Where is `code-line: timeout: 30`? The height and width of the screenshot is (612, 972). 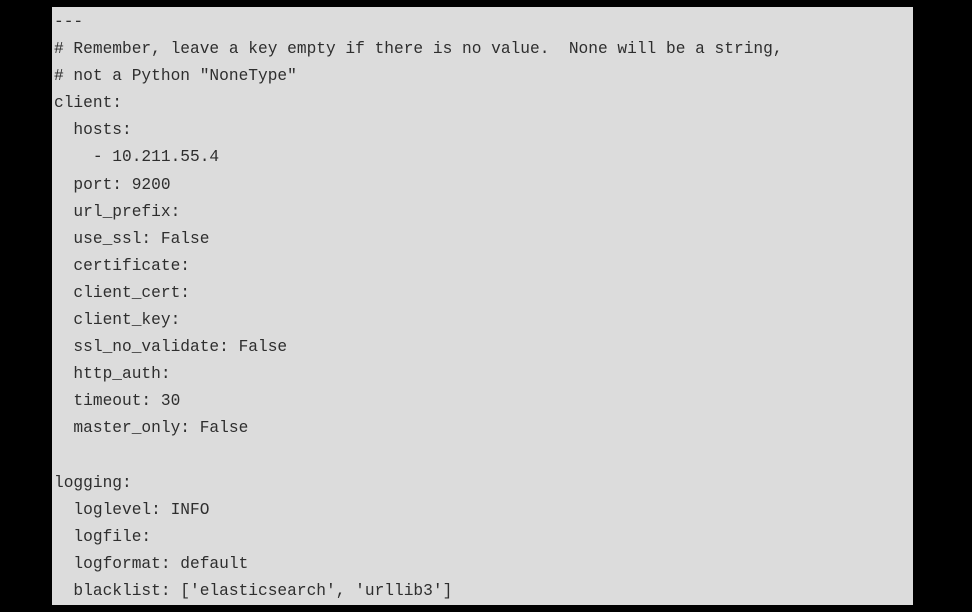 code-line: timeout: 30 is located at coordinates (117, 401).